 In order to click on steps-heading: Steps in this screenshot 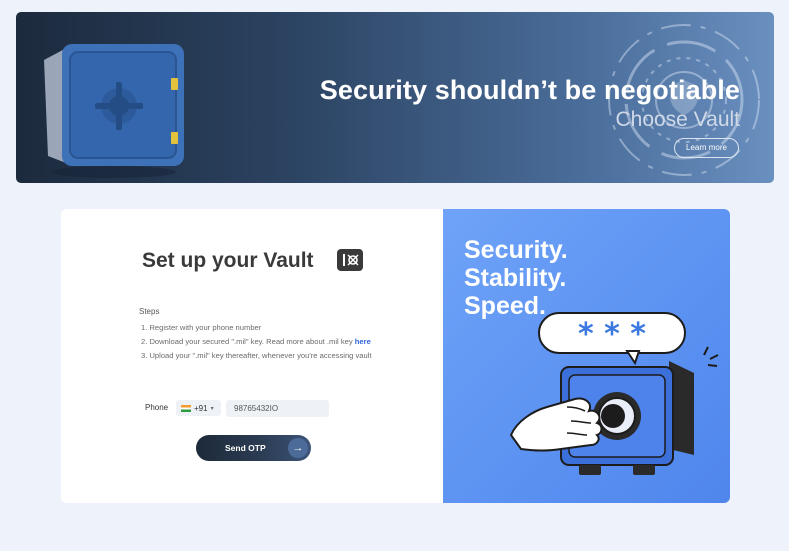, I will do `click(149, 311)`.